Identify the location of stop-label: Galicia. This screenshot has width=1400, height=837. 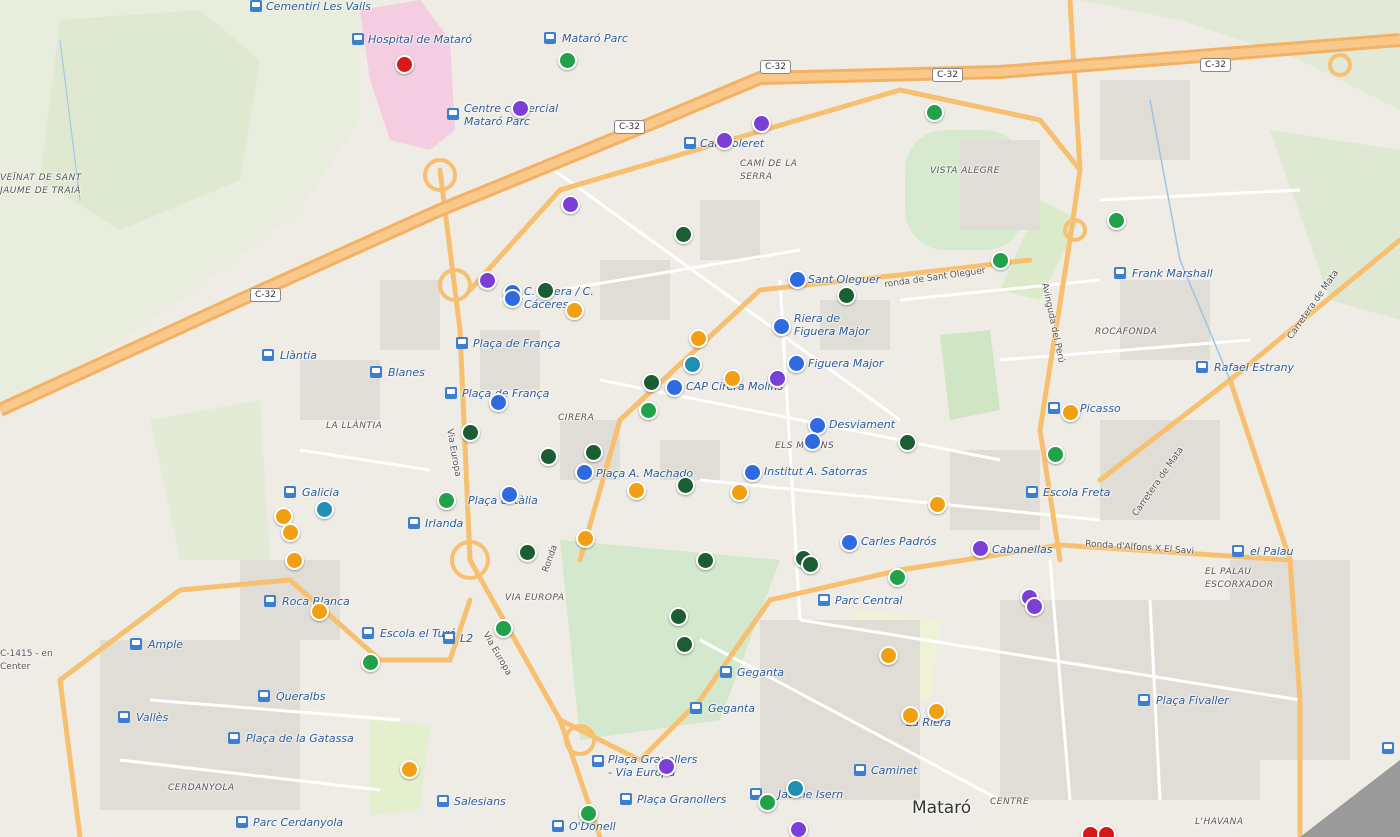
(320, 492).